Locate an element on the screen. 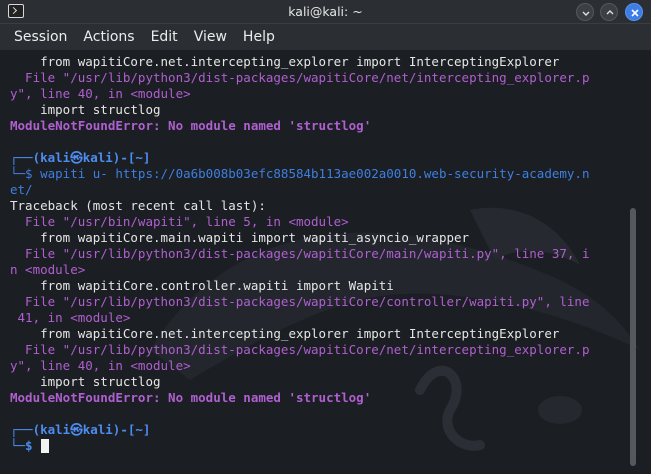 This screenshot has width=651, height=474. menu-bar: Session Actions Edit View Help is located at coordinates (325, 37).